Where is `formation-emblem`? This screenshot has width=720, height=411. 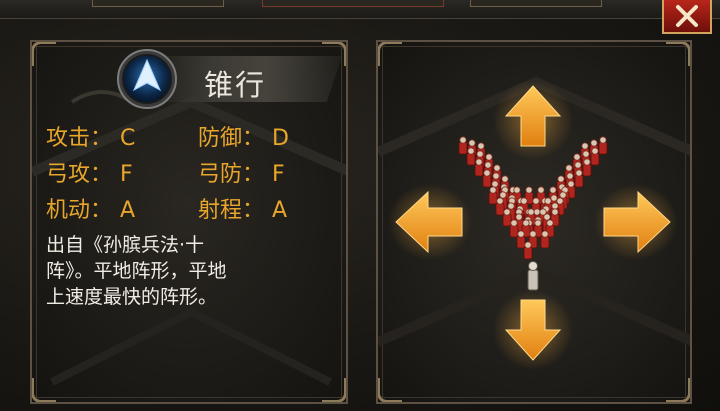 formation-emblem is located at coordinates (147, 79).